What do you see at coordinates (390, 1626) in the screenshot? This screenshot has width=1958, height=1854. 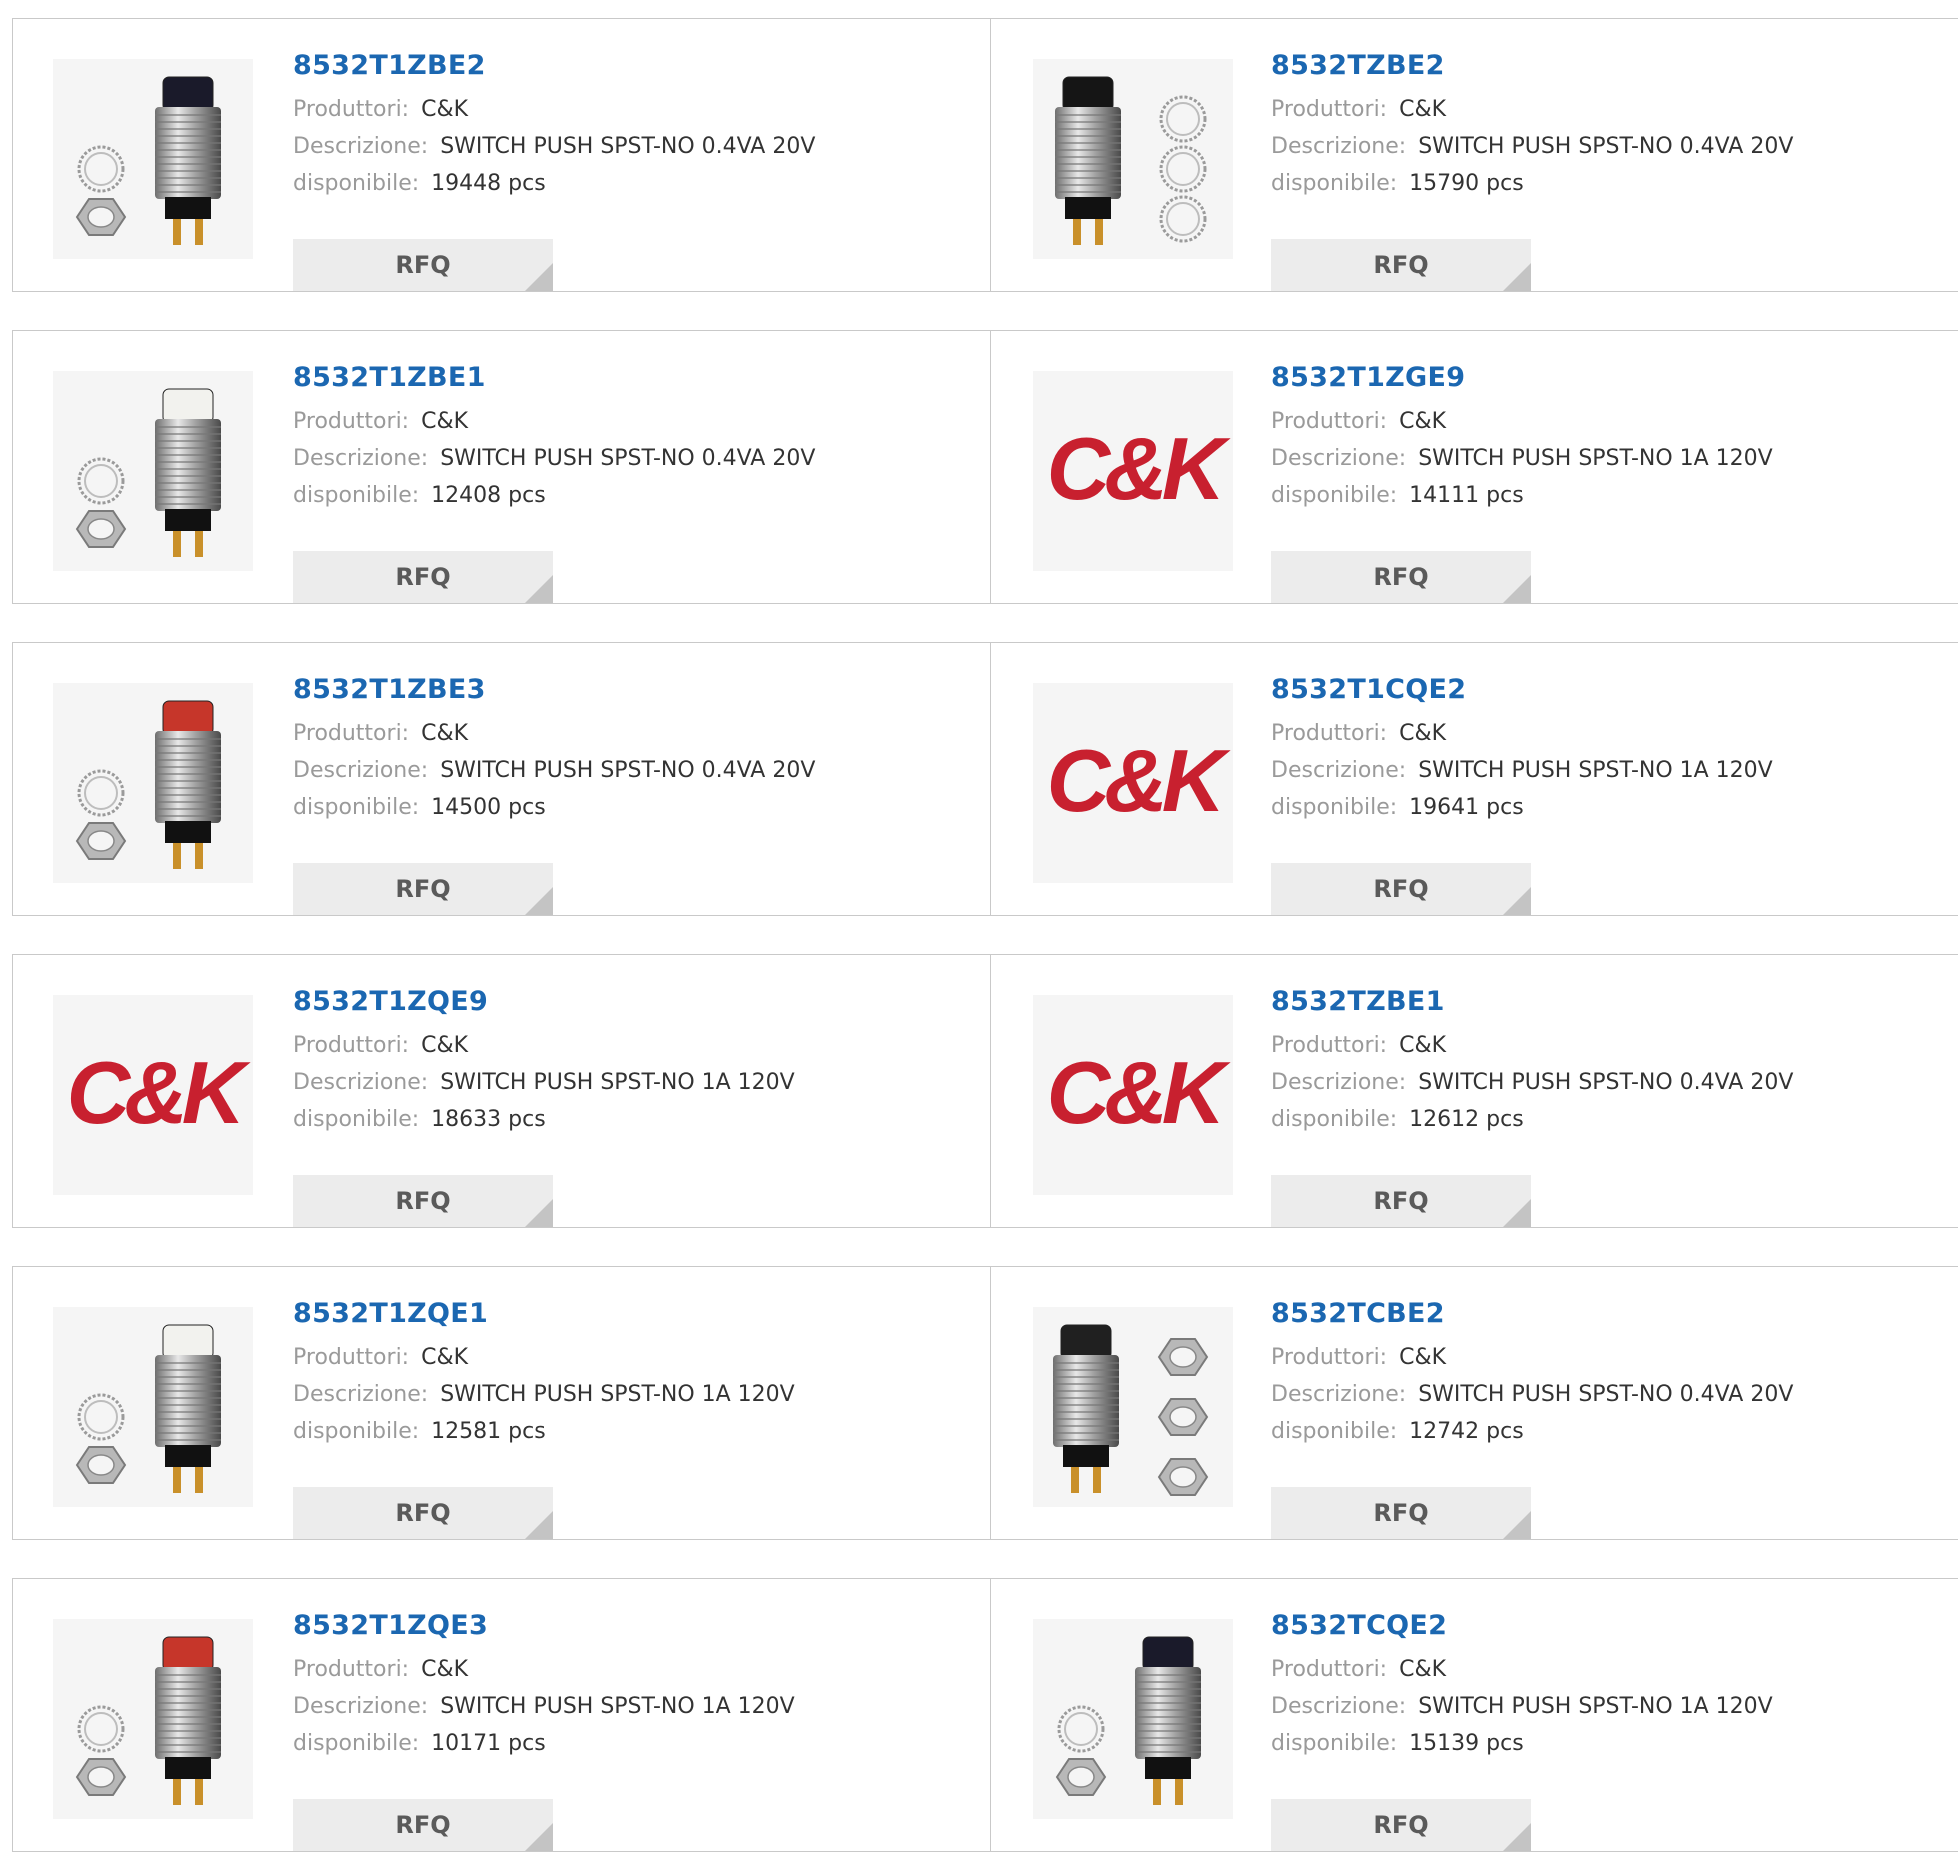 I see `part-number-link: 8532T1ZQE3` at bounding box center [390, 1626].